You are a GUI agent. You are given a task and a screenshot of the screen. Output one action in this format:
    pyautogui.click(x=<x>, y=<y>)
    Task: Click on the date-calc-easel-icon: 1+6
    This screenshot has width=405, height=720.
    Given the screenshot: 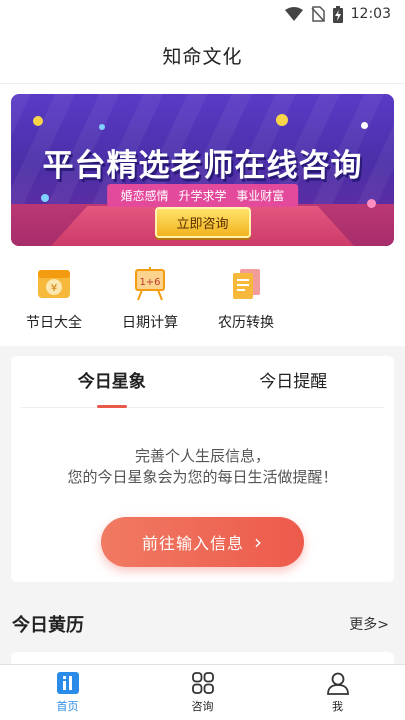 What is the action you would take?
    pyautogui.click(x=150, y=284)
    